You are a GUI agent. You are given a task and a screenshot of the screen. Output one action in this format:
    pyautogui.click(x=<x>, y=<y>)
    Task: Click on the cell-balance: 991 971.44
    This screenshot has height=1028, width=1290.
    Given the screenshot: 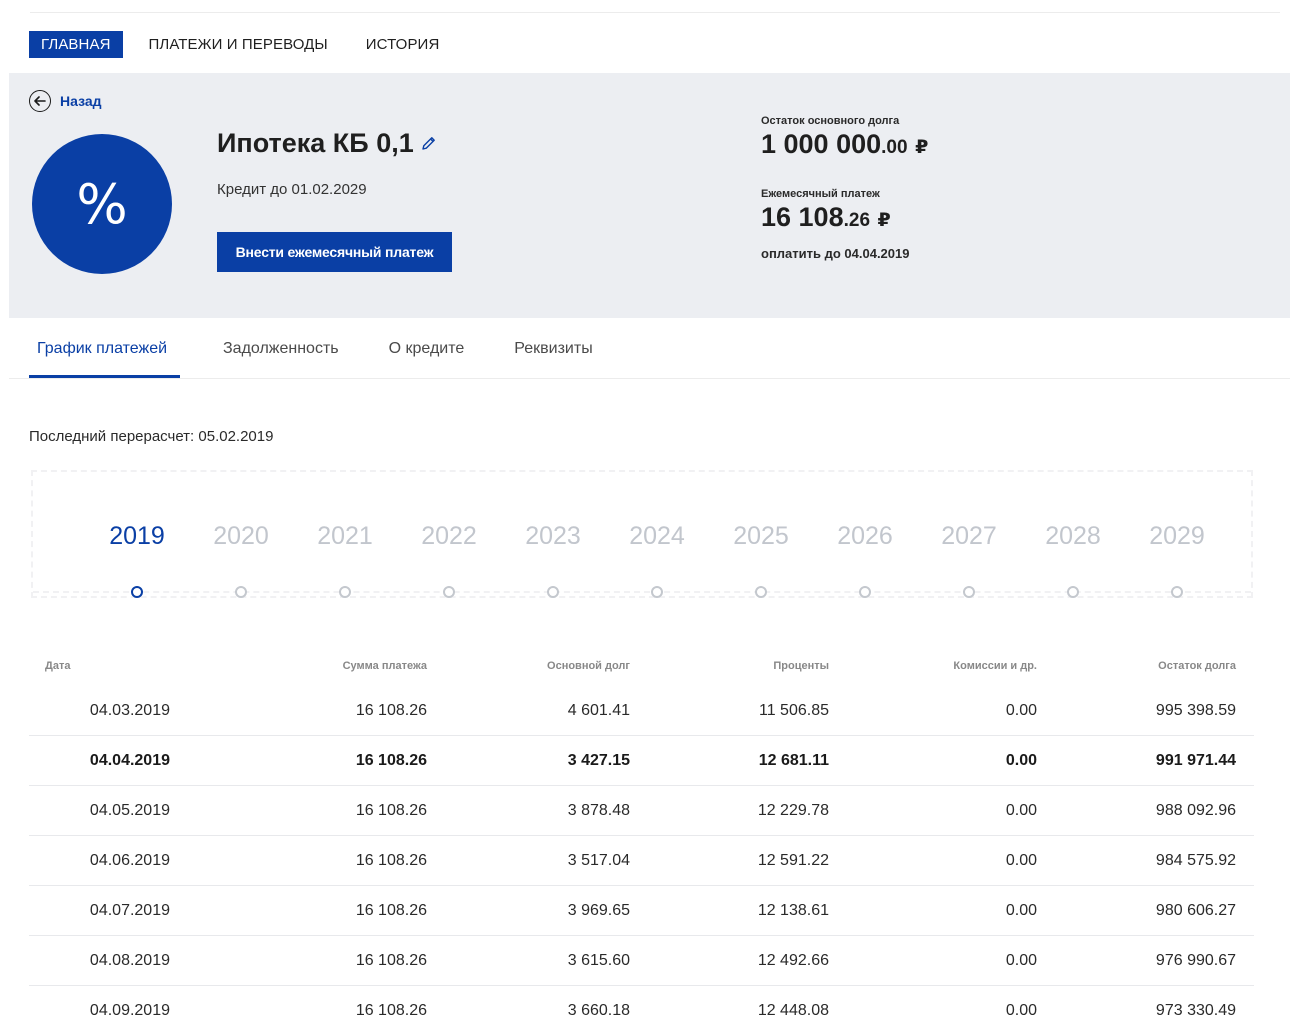 What is the action you would take?
    pyautogui.click(x=1195, y=760)
    